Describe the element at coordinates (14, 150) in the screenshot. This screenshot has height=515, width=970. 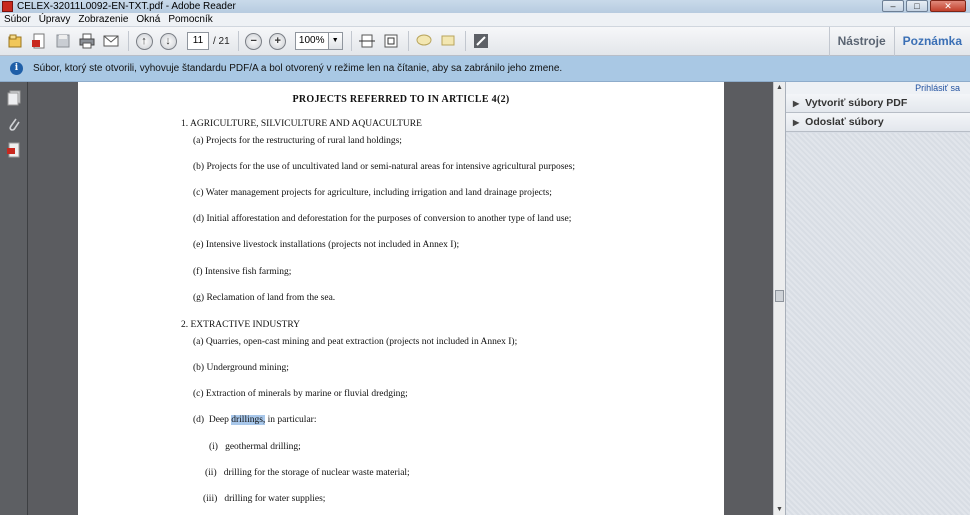
I see `signatures-icon` at that location.